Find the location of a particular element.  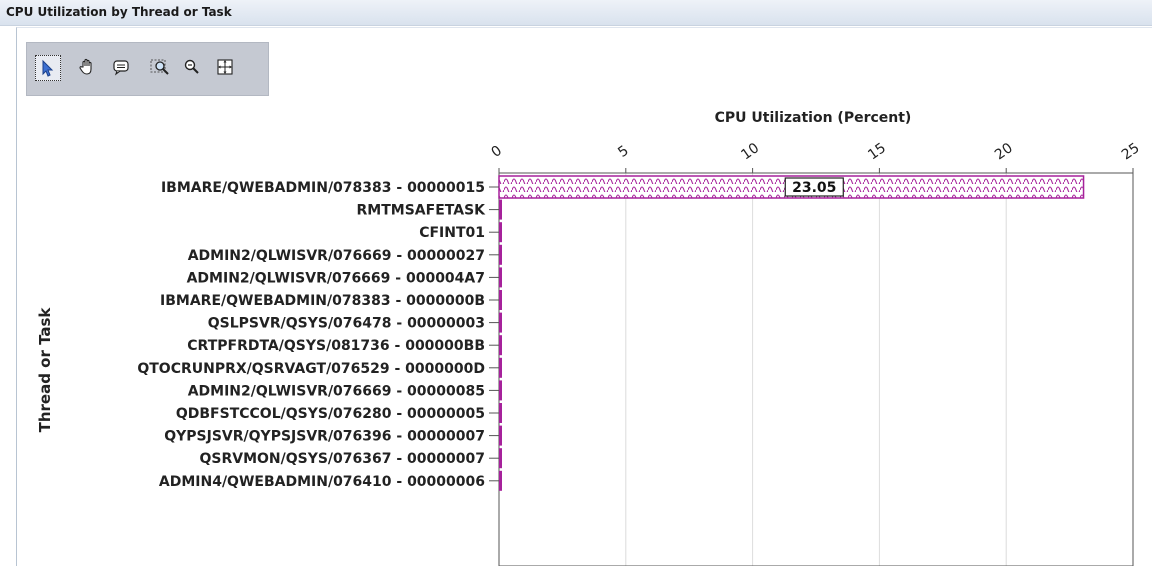

x-tick-label: 0 is located at coordinates (496, 152).